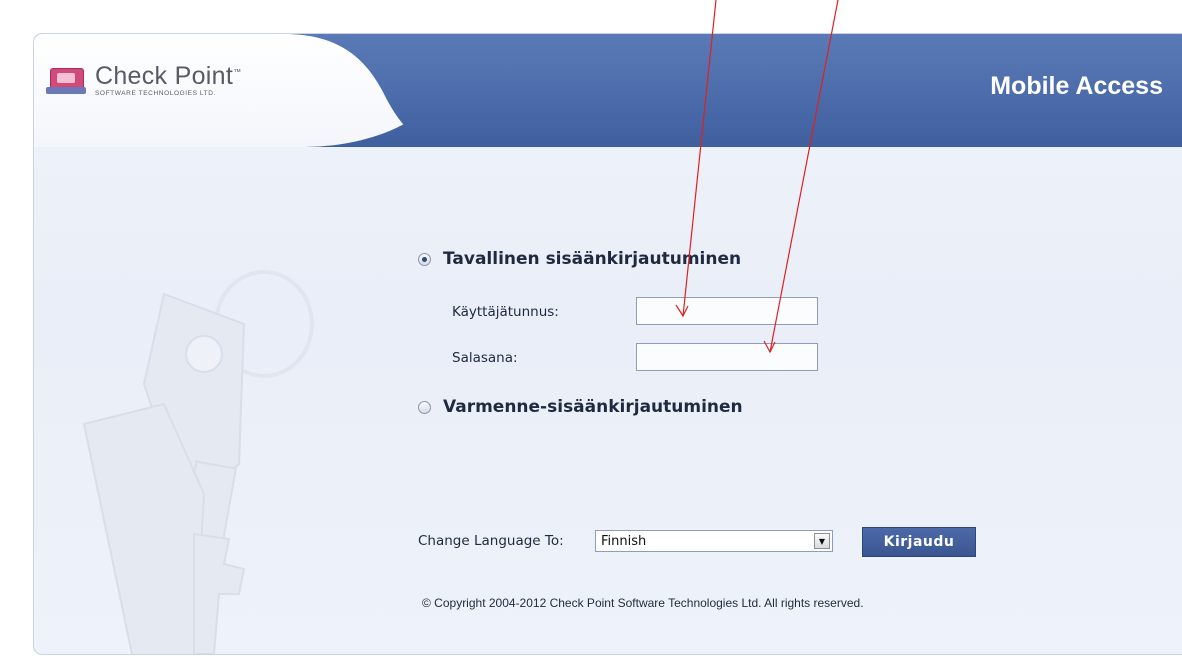 The height and width of the screenshot is (662, 1182). I want to click on computer-logo-icon, so click(66, 81).